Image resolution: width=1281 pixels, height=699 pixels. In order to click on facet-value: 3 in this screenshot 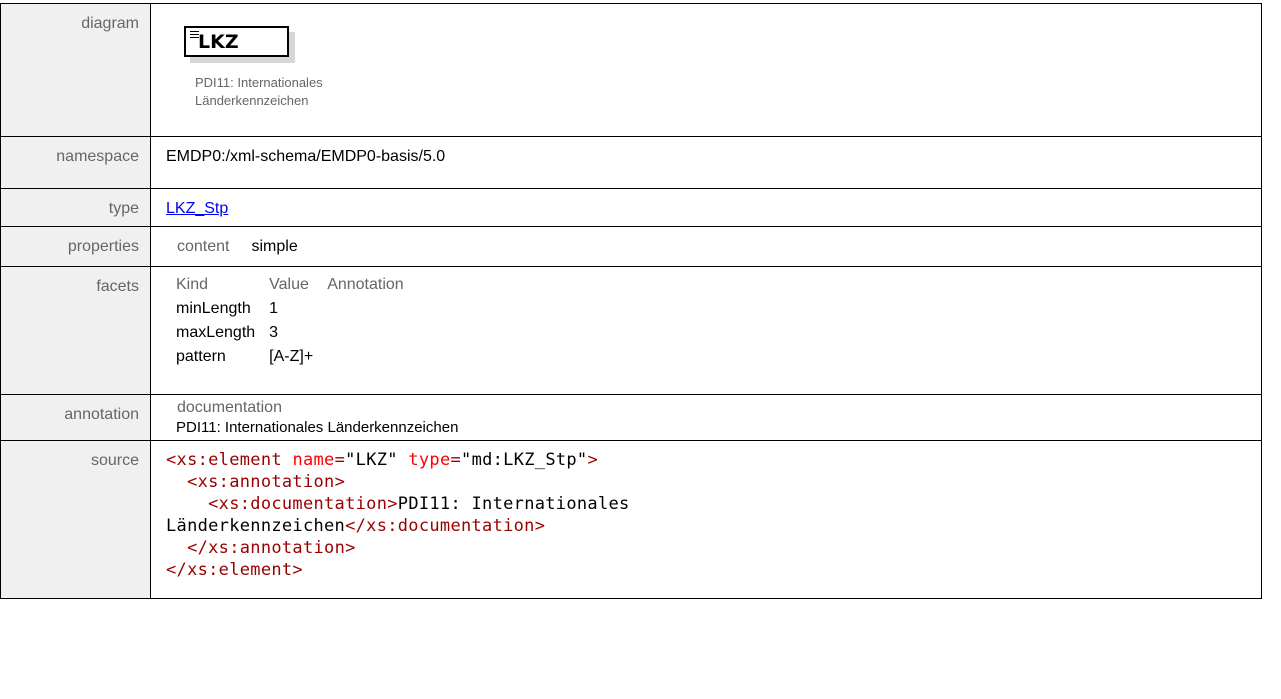, I will do `click(274, 332)`.